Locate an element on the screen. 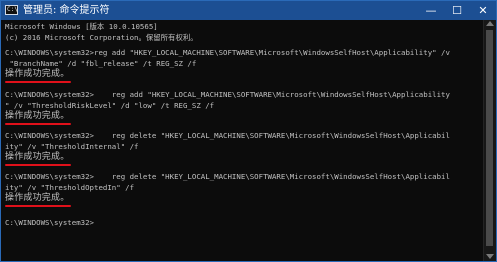 The height and width of the screenshot is (262, 497). console-line: Microsoft Windows [版本 10.0.10565] is located at coordinates (81, 26).